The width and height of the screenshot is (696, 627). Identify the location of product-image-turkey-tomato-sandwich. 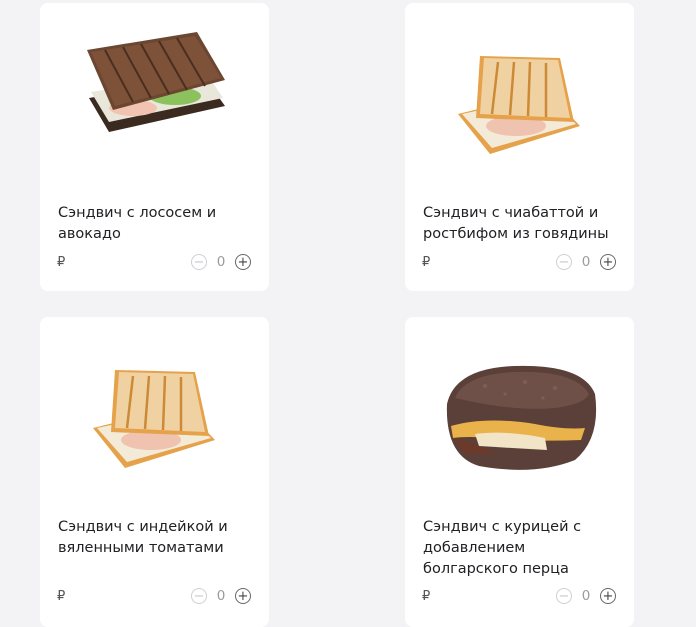
(154, 412).